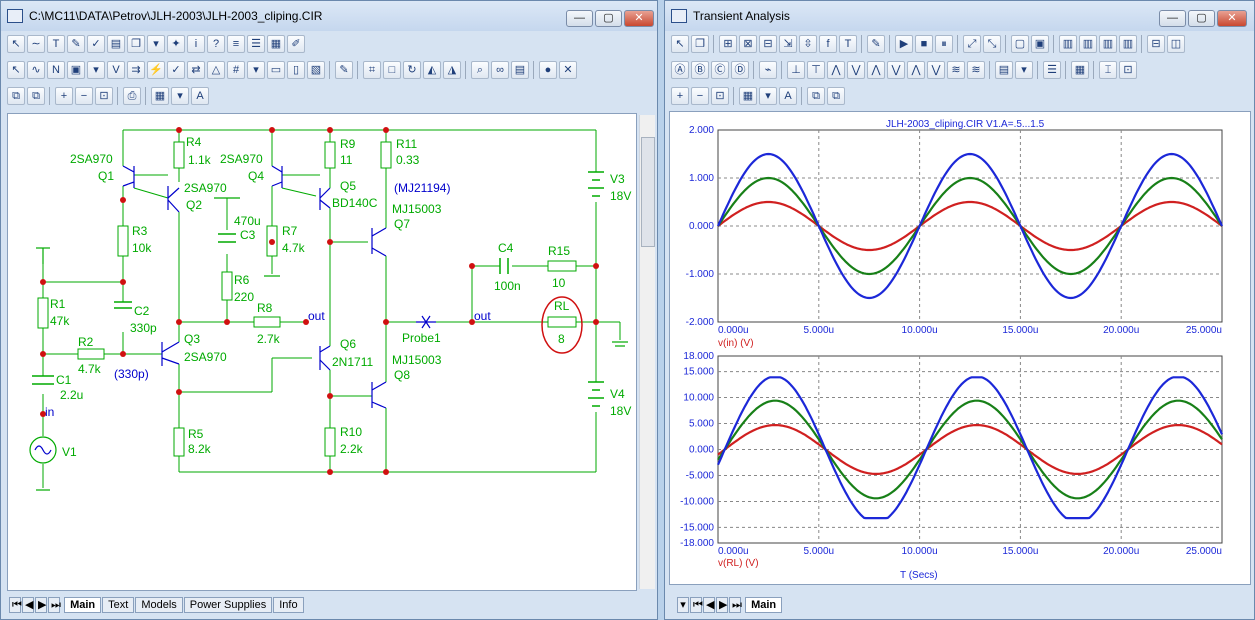 The height and width of the screenshot is (620, 1255). Describe the element at coordinates (156, 44) in the screenshot. I see `dropdown-icon: ▾` at that location.